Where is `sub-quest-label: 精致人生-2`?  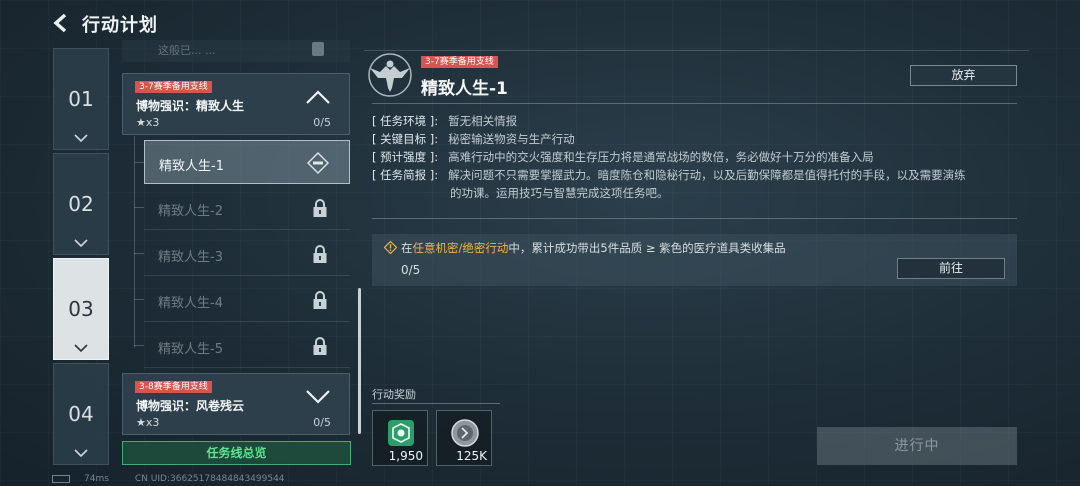 sub-quest-label: 精致人生-2 is located at coordinates (190, 211).